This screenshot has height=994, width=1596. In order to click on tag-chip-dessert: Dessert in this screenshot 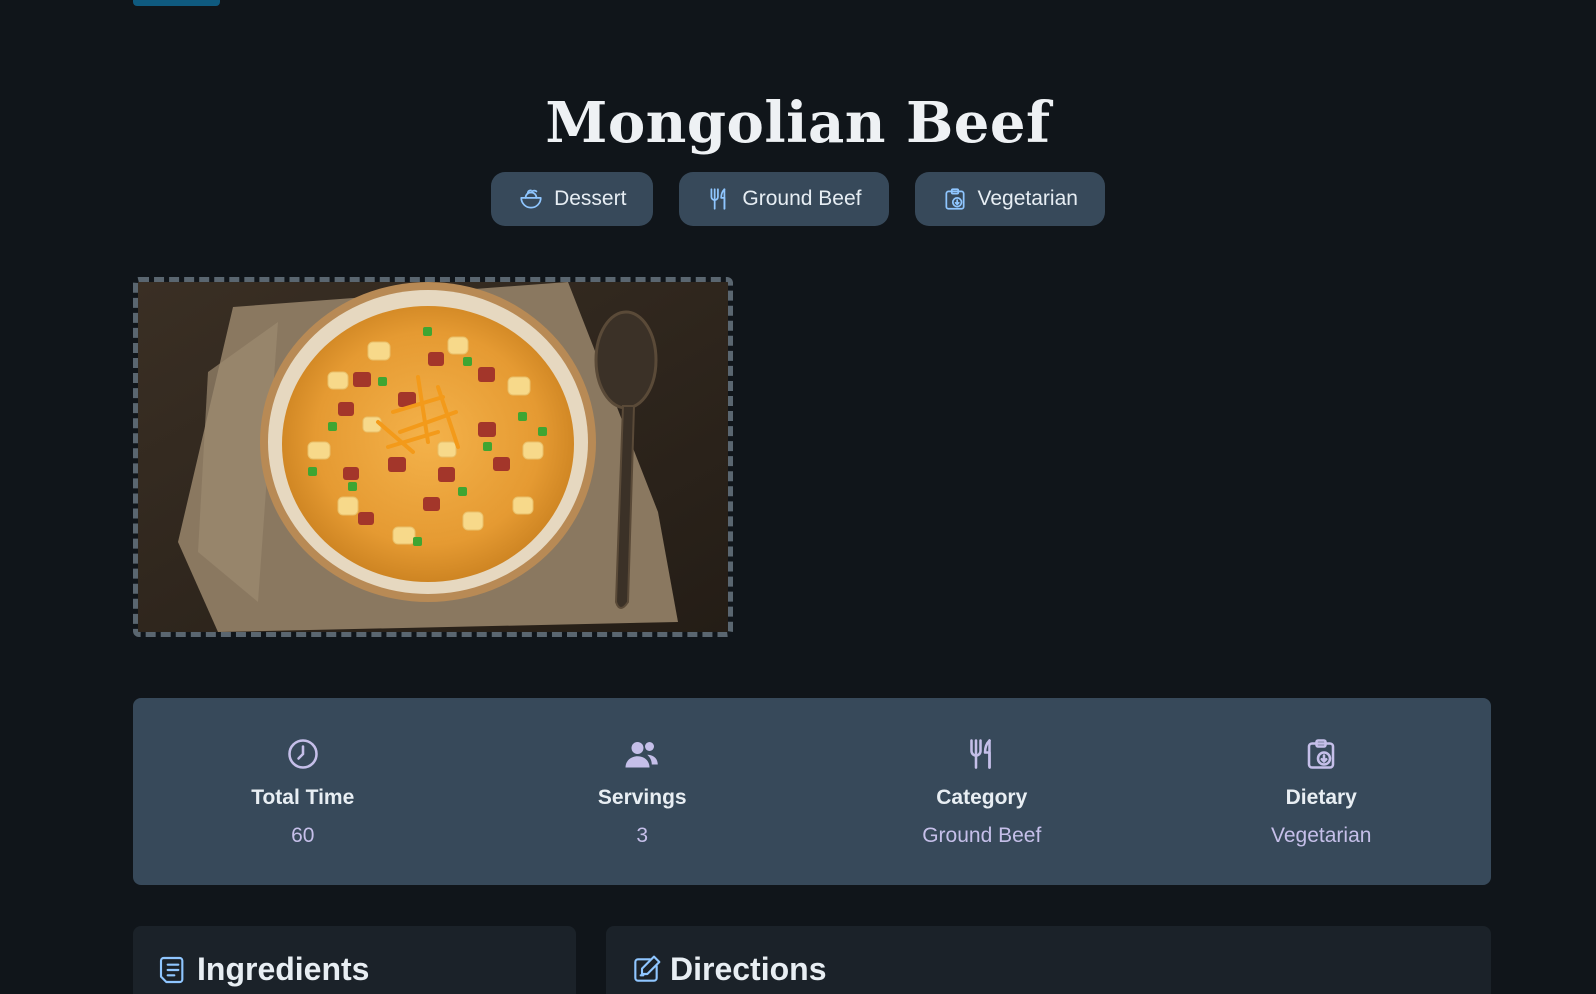, I will do `click(572, 199)`.